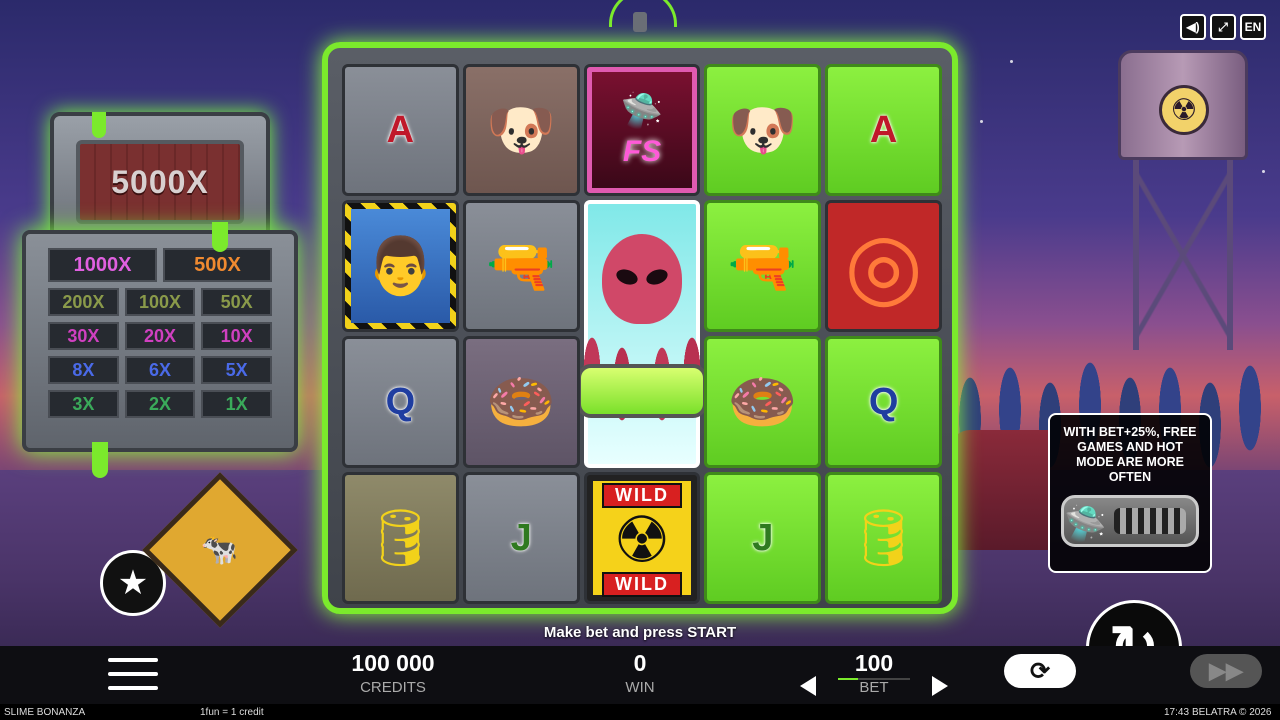 The image size is (1280, 720). I want to click on red-truck, so click(1000, 490).